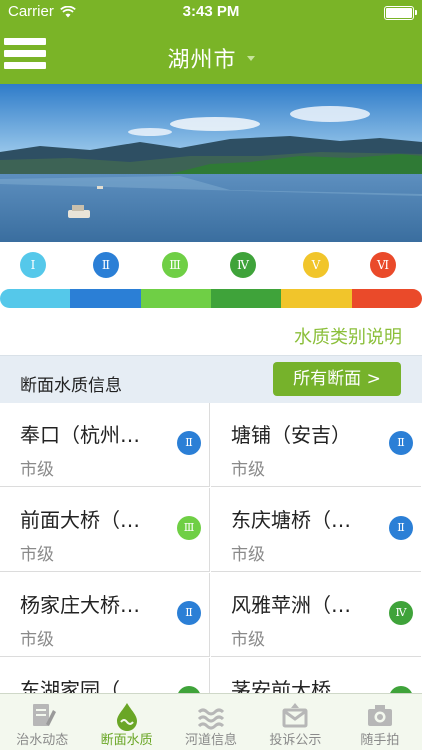 This screenshot has height=750, width=422. I want to click on city-selector: 湖州市, so click(211, 58).